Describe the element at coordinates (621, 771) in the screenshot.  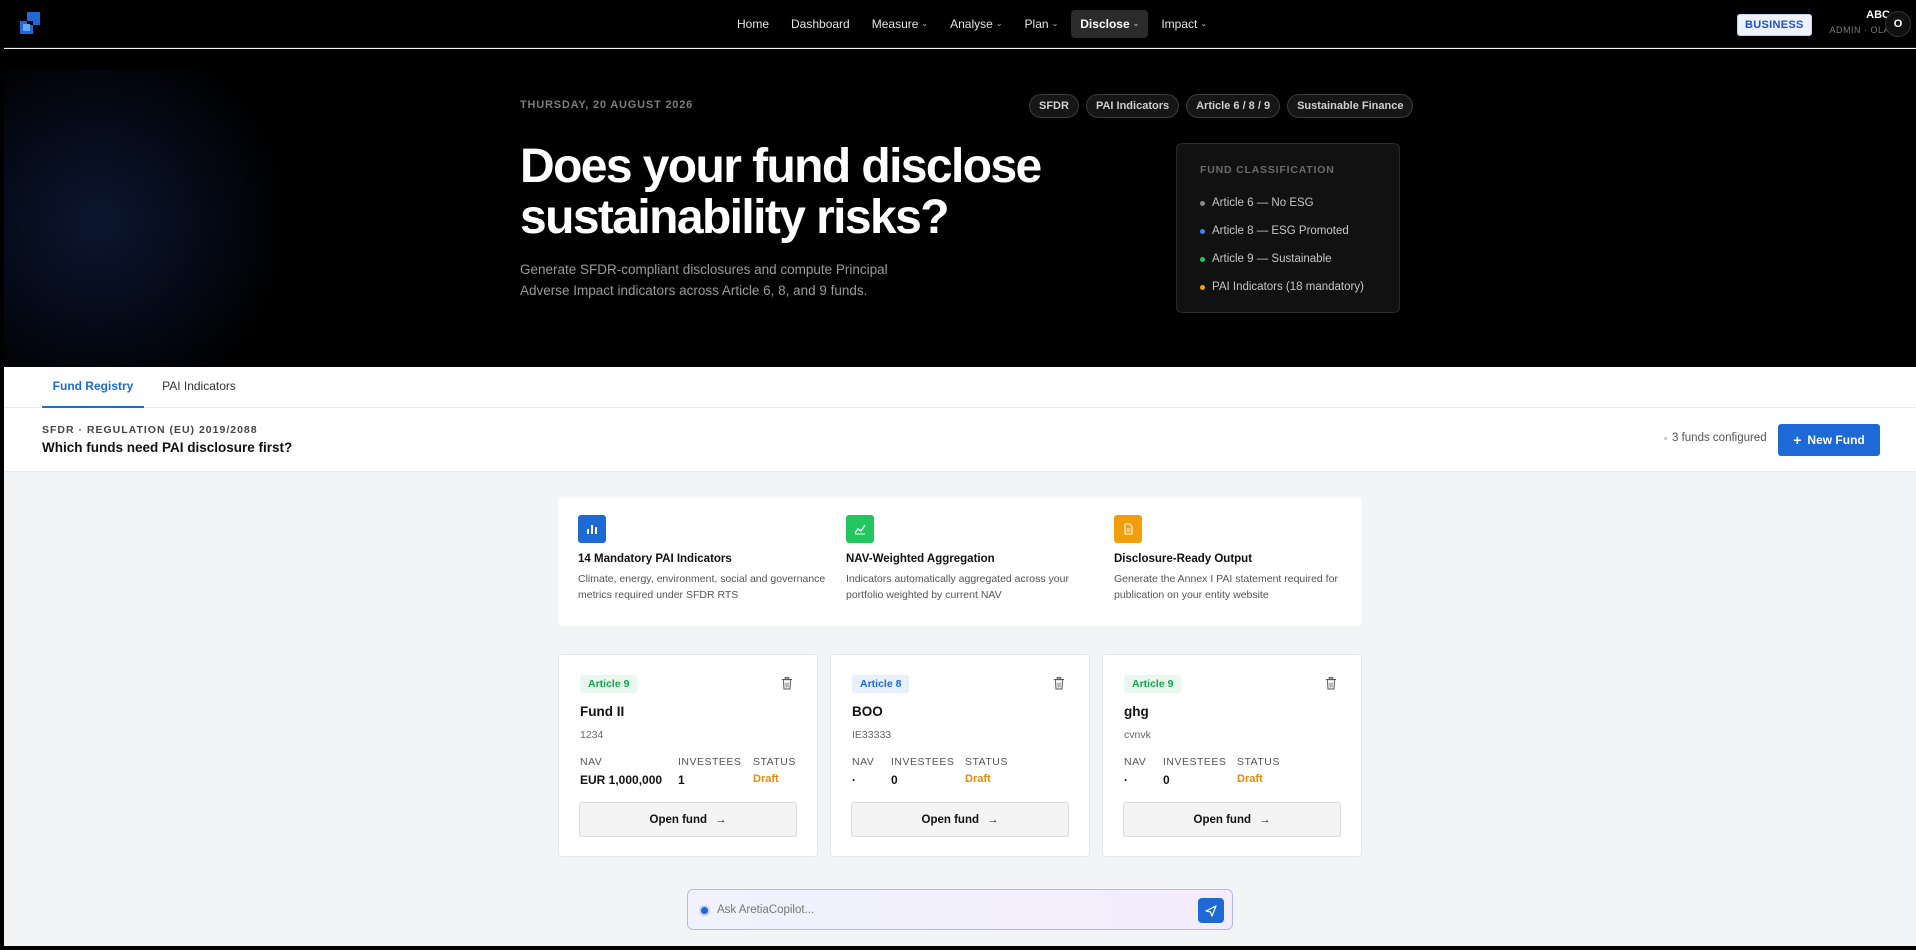
I see `metric-nav: NAV EUR 1,000,000` at that location.